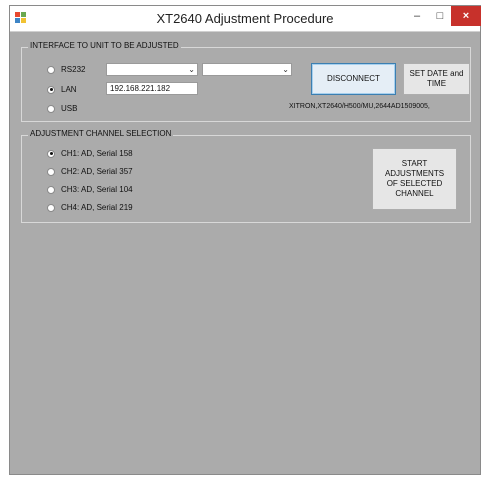  Describe the element at coordinates (51, 153) in the screenshot. I see `radio-channel-1-circle` at that location.